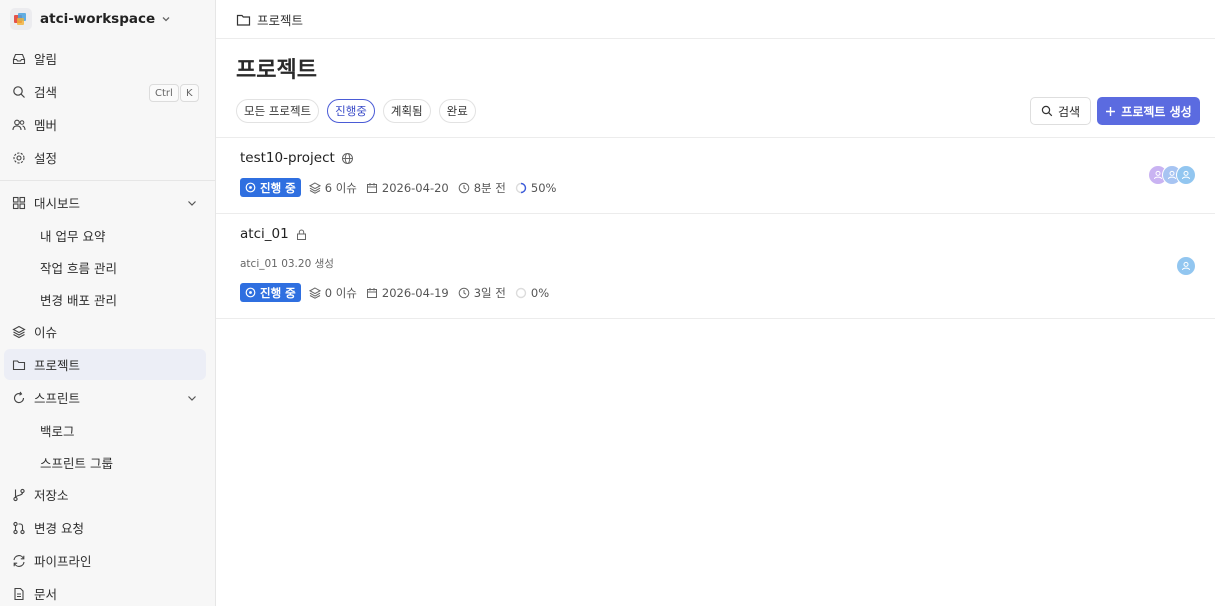 The width and height of the screenshot is (1215, 606). Describe the element at coordinates (464, 293) in the screenshot. I see `clock-icon` at that location.